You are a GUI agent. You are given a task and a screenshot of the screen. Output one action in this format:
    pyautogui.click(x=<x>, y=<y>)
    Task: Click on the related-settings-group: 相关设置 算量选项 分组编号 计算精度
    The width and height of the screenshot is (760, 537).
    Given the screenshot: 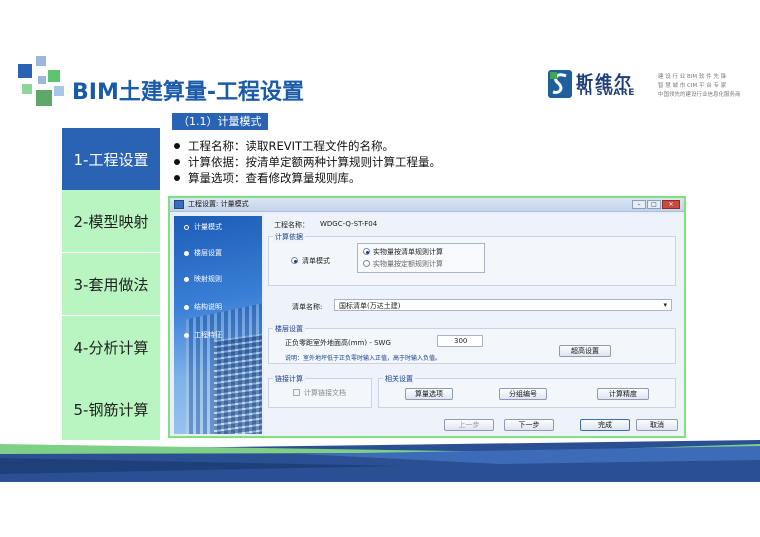 What is the action you would take?
    pyautogui.click(x=527, y=391)
    